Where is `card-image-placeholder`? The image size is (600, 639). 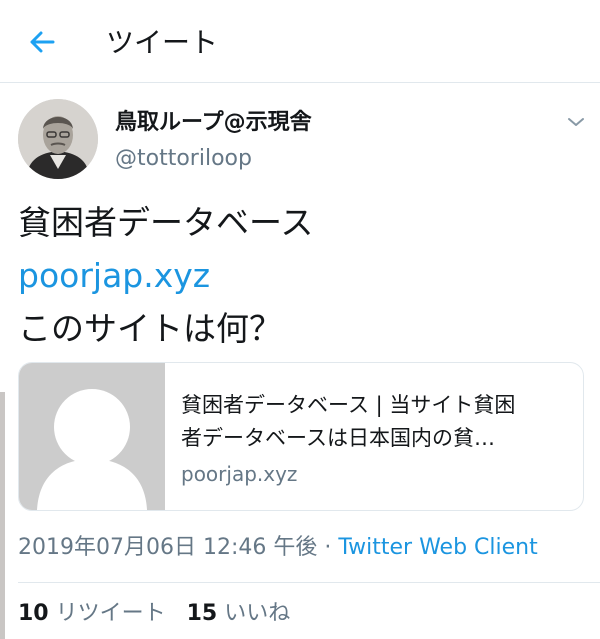
card-image-placeholder is located at coordinates (92, 436).